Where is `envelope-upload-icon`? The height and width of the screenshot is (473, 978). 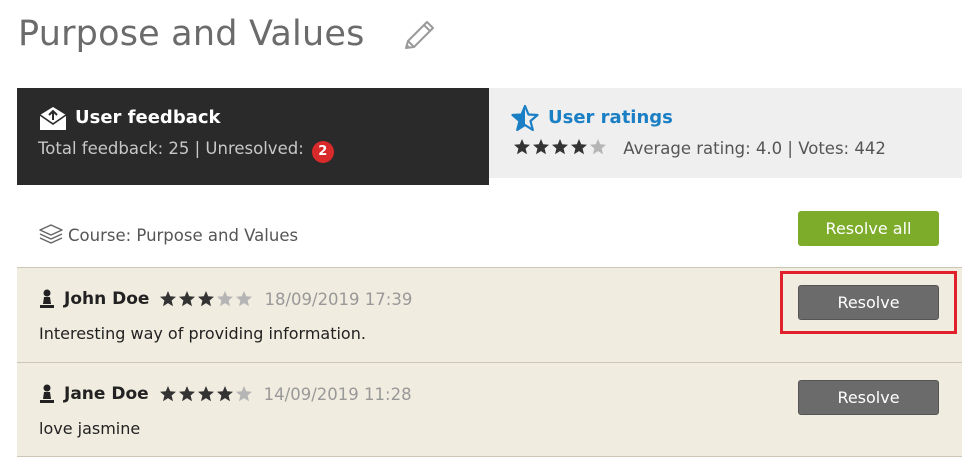 envelope-upload-icon is located at coordinates (53, 118).